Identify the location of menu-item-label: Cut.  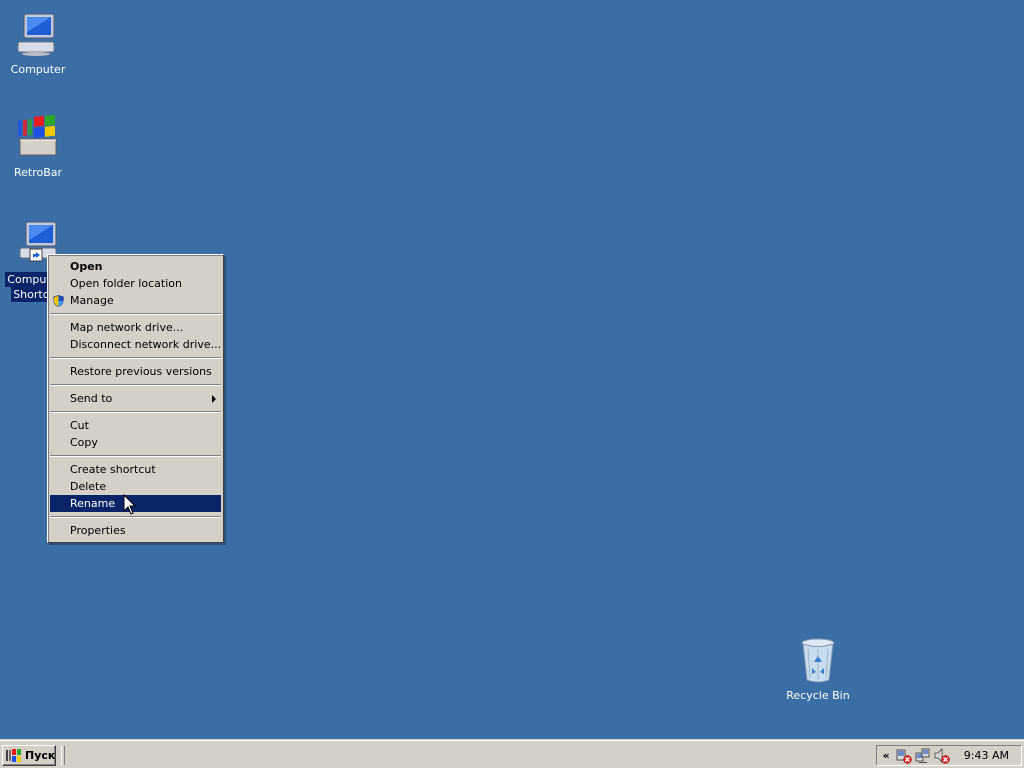
(79, 425).